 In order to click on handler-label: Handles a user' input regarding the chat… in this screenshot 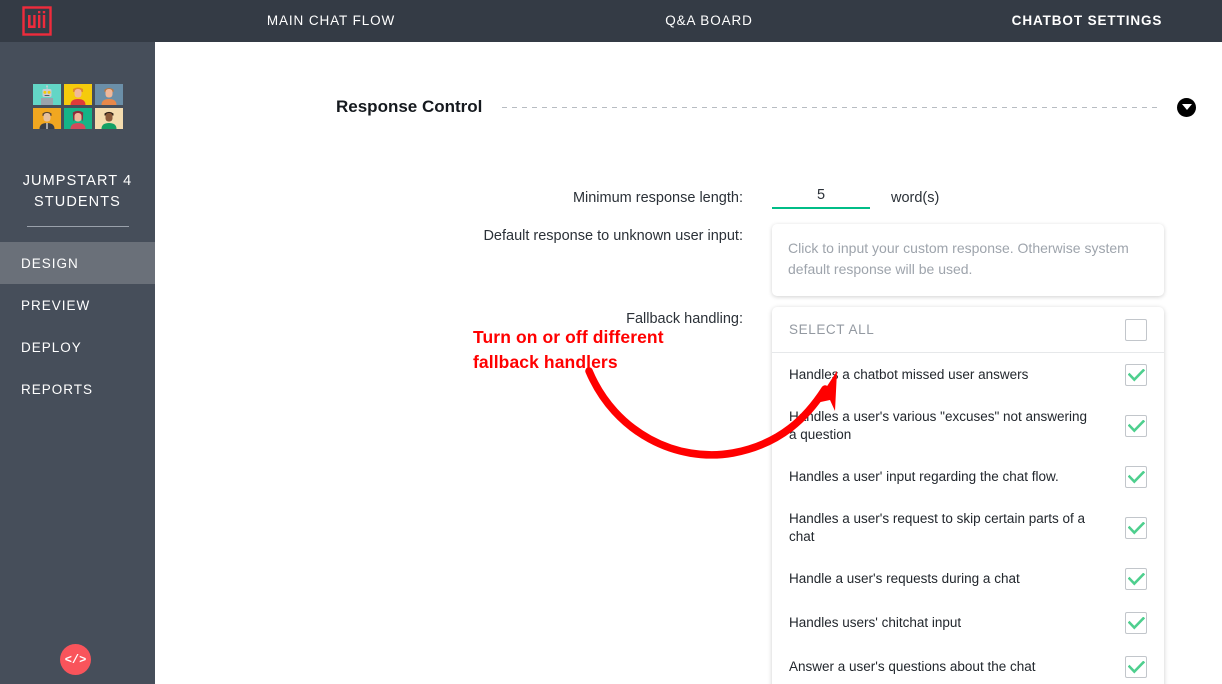, I will do `click(924, 476)`.